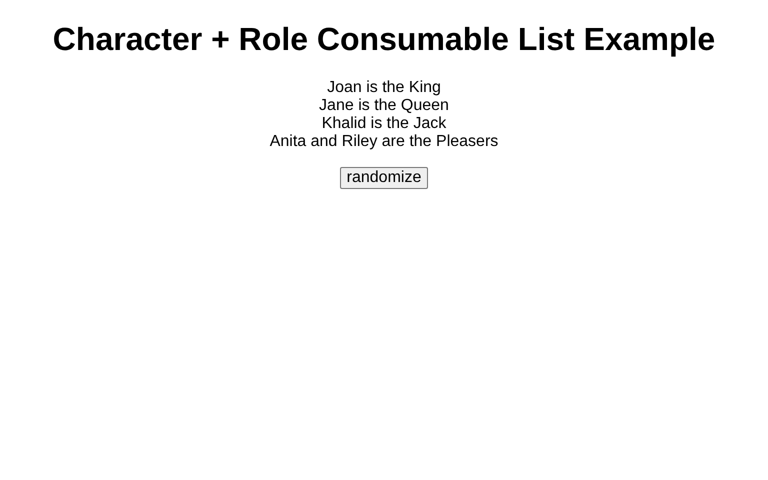 The height and width of the screenshot is (480, 768). Describe the element at coordinates (384, 124) in the screenshot. I see `assignment-text: Khalid is the Jack` at that location.